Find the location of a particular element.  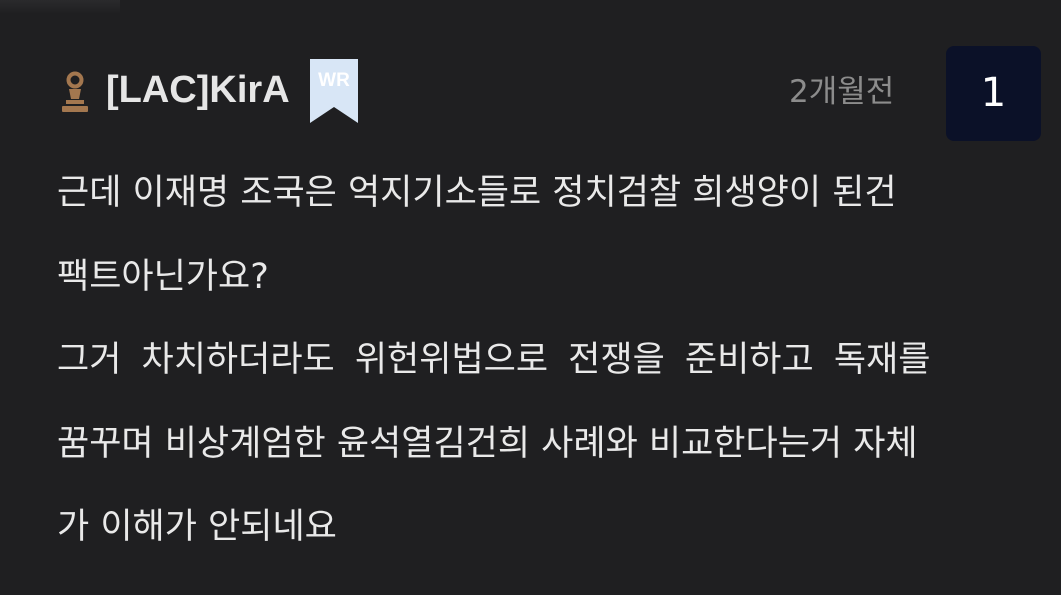

bookmark-badge-icon: WR is located at coordinates (334, 91).